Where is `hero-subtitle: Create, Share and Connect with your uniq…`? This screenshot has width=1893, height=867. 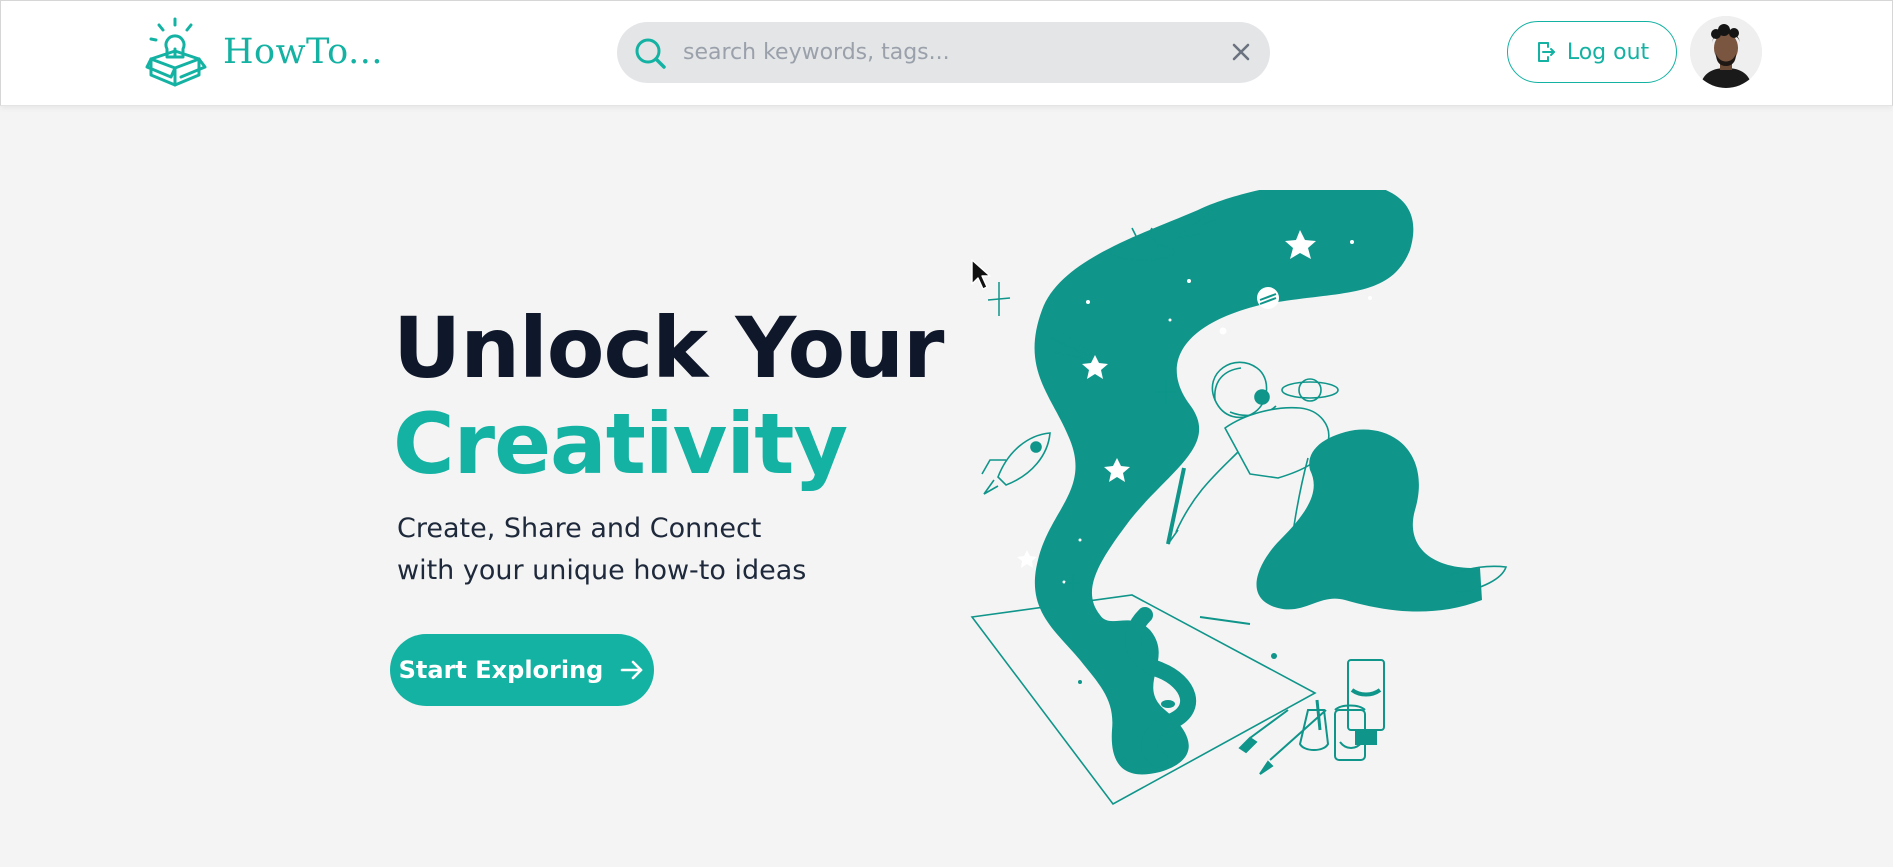
hero-subtitle: Create, Share and Connect with your uniq… is located at coordinates (627, 550).